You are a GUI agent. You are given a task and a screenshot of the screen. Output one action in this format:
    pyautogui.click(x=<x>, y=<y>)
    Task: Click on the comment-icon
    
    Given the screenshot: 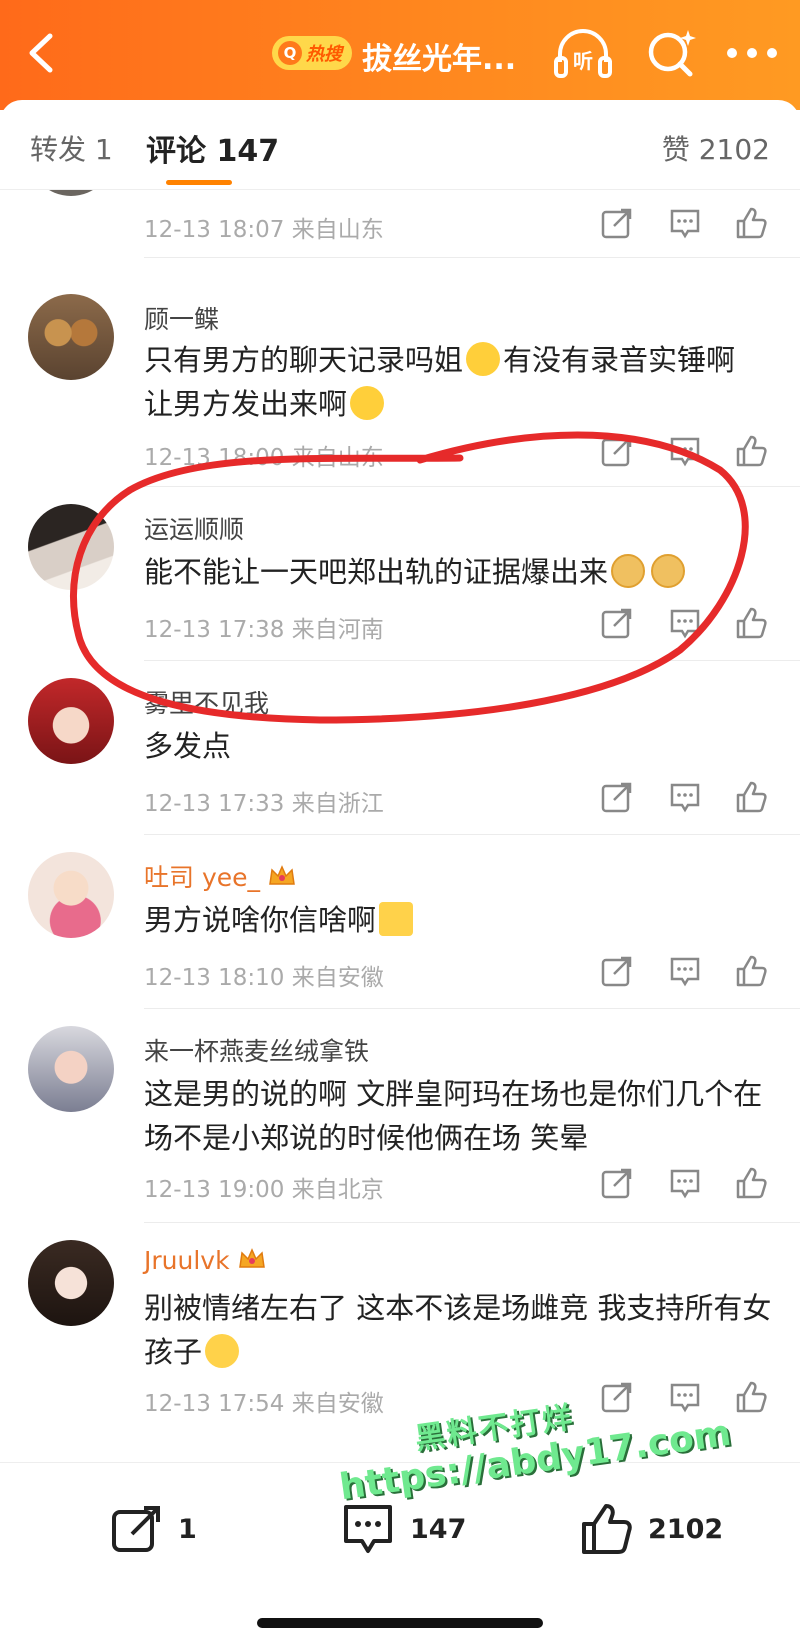 What is the action you would take?
    pyautogui.click(x=368, y=1529)
    